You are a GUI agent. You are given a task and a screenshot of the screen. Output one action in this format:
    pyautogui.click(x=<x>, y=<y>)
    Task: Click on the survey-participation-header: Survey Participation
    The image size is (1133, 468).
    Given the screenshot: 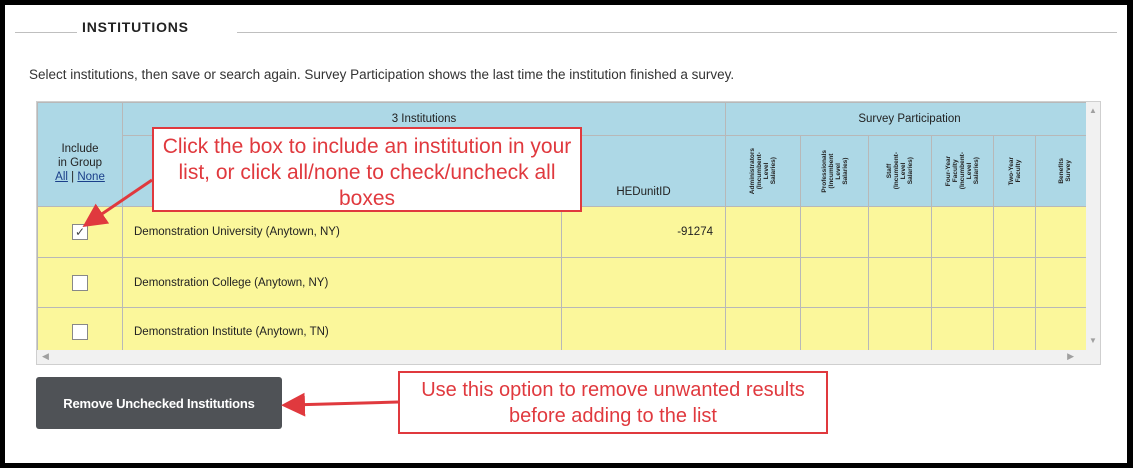 What is the action you would take?
    pyautogui.click(x=909, y=119)
    